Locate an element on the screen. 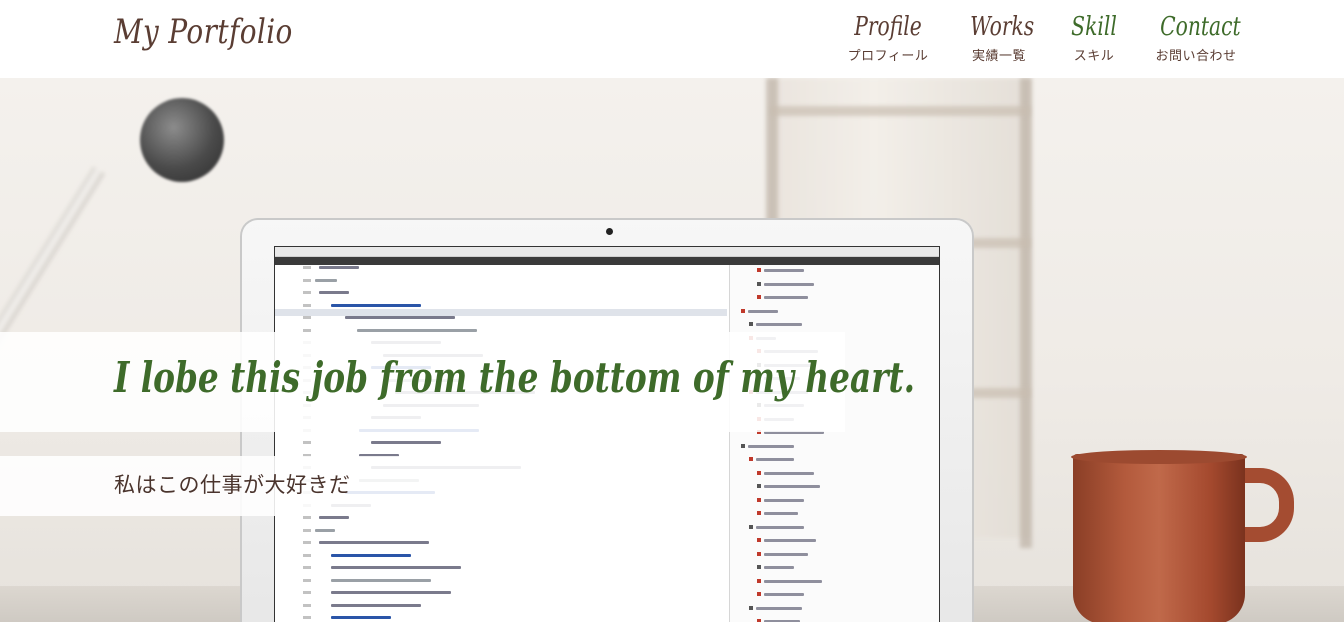 This screenshot has width=1344, height=622. nav-item-contact: Contact お問い合わせ is located at coordinates (1196, 37).